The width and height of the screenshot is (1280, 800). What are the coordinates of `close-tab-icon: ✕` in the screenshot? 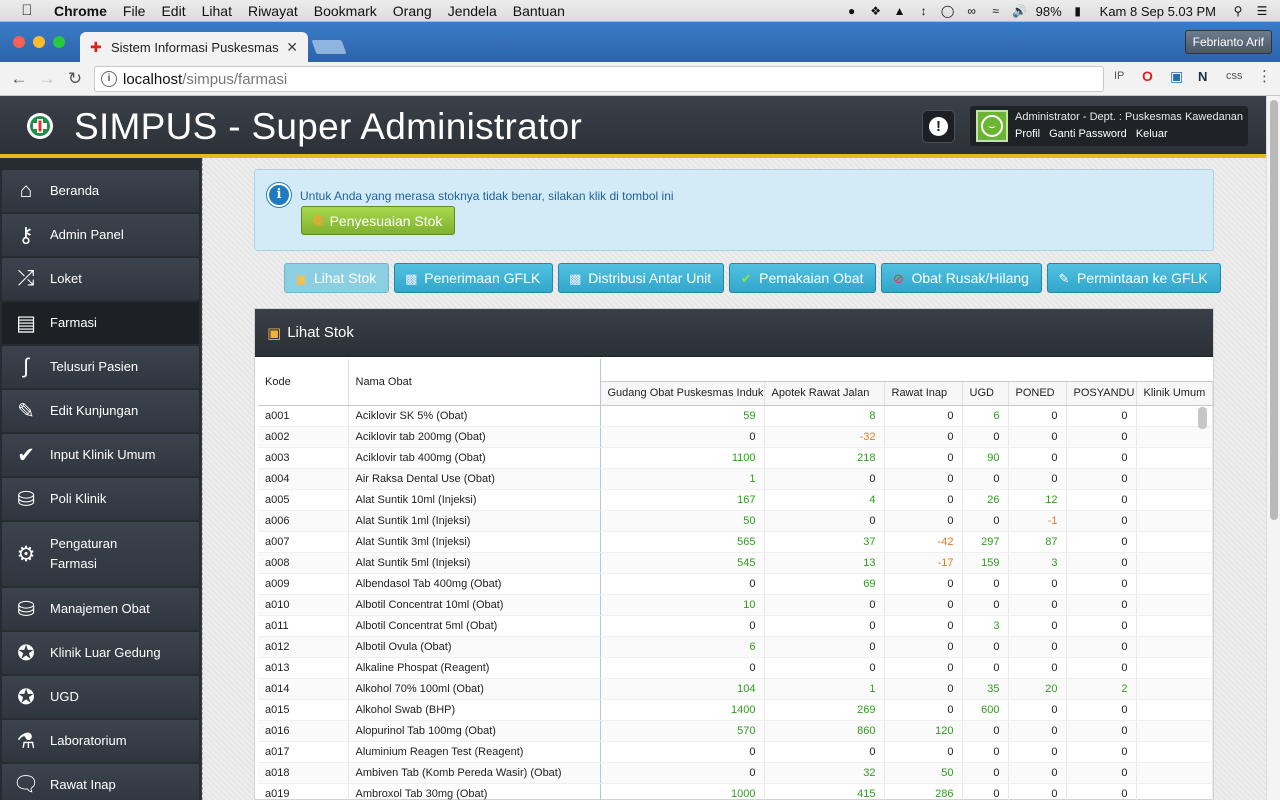 It's located at (292, 47).